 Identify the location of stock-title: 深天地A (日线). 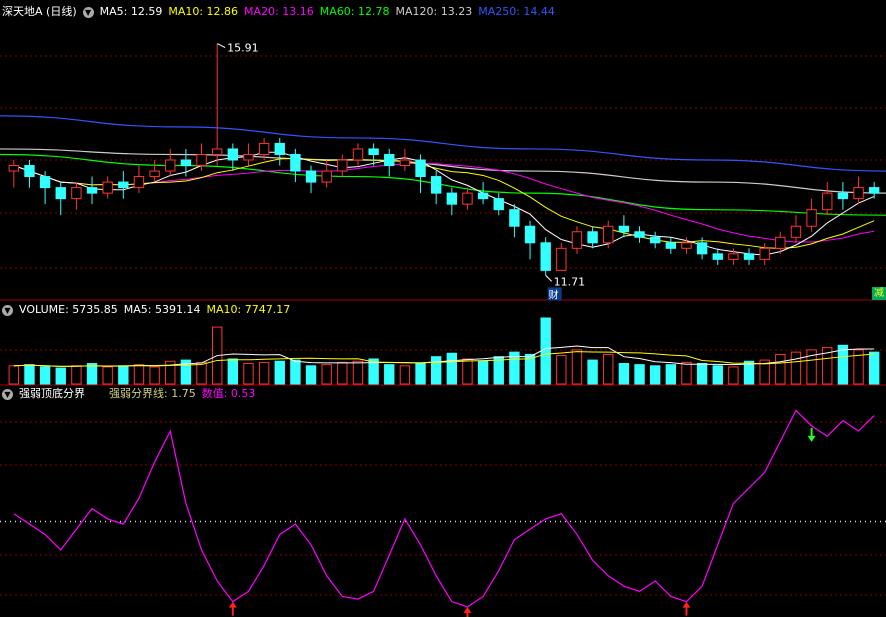
(39, 11).